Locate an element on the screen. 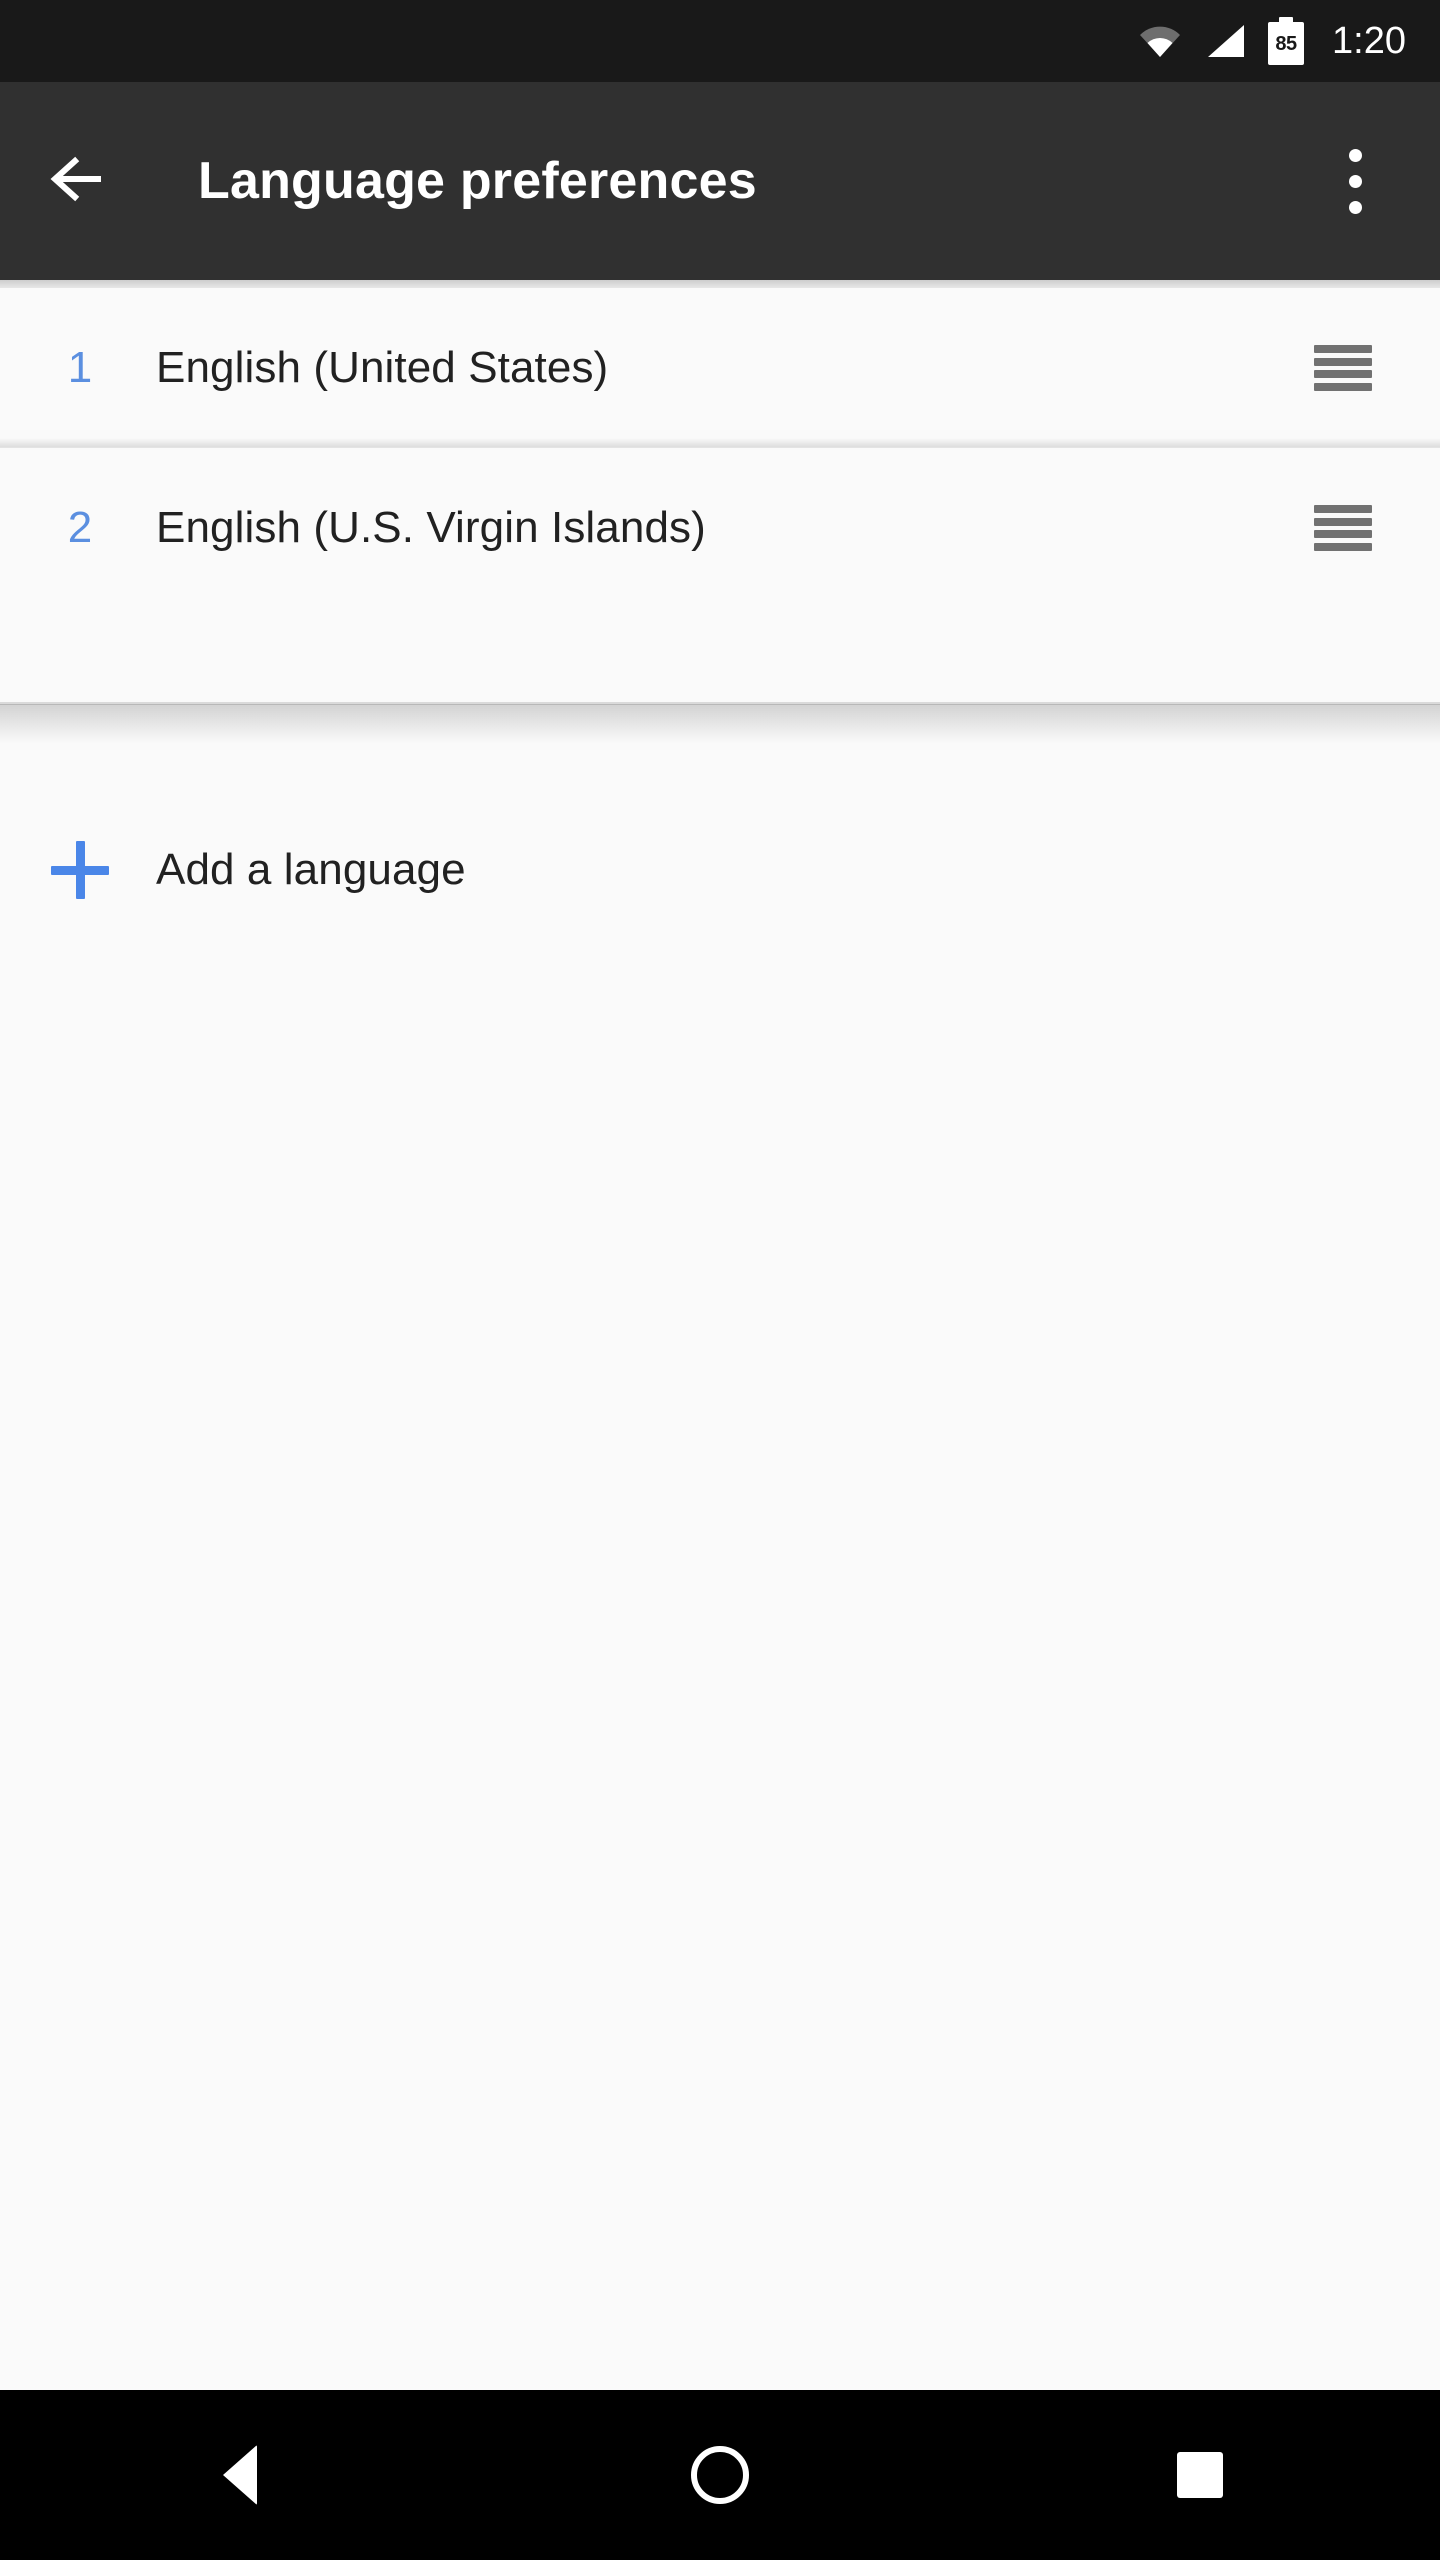 This screenshot has height=2560, width=1440. overflow-menu-icon is located at coordinates (1355, 181).